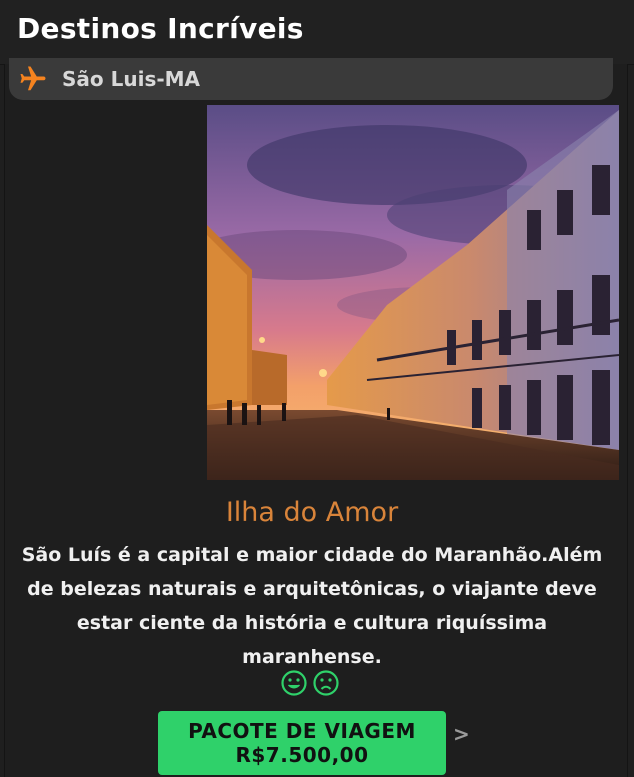 This screenshot has width=634, height=777. I want to click on app-header: Destinos Incríveis, so click(317, 32).